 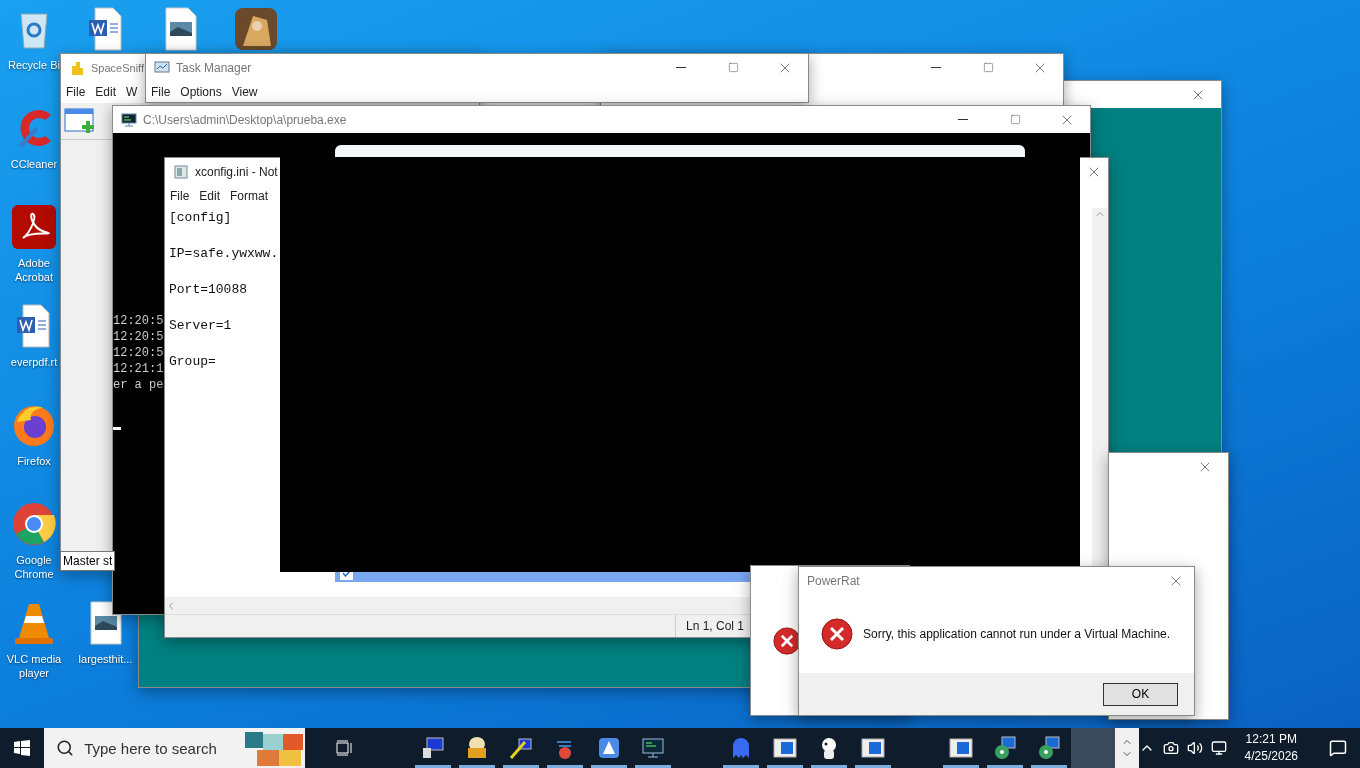 I want to click on console-line: er a pe, so click(x=138, y=385).